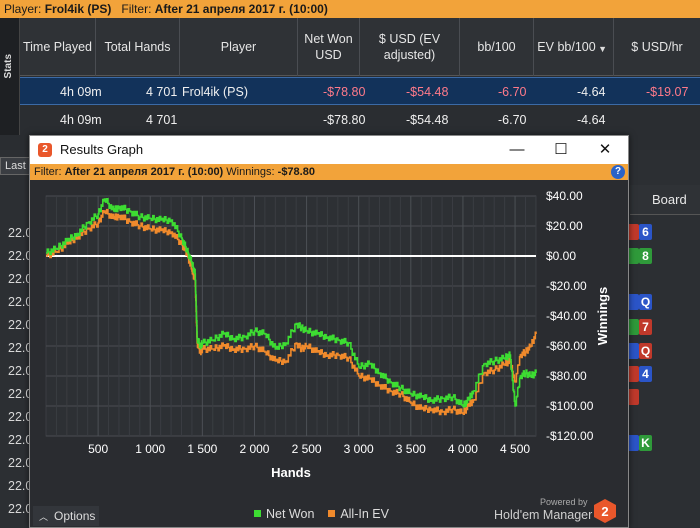  I want to click on y-tick-label: -$60.00, so click(566, 346).